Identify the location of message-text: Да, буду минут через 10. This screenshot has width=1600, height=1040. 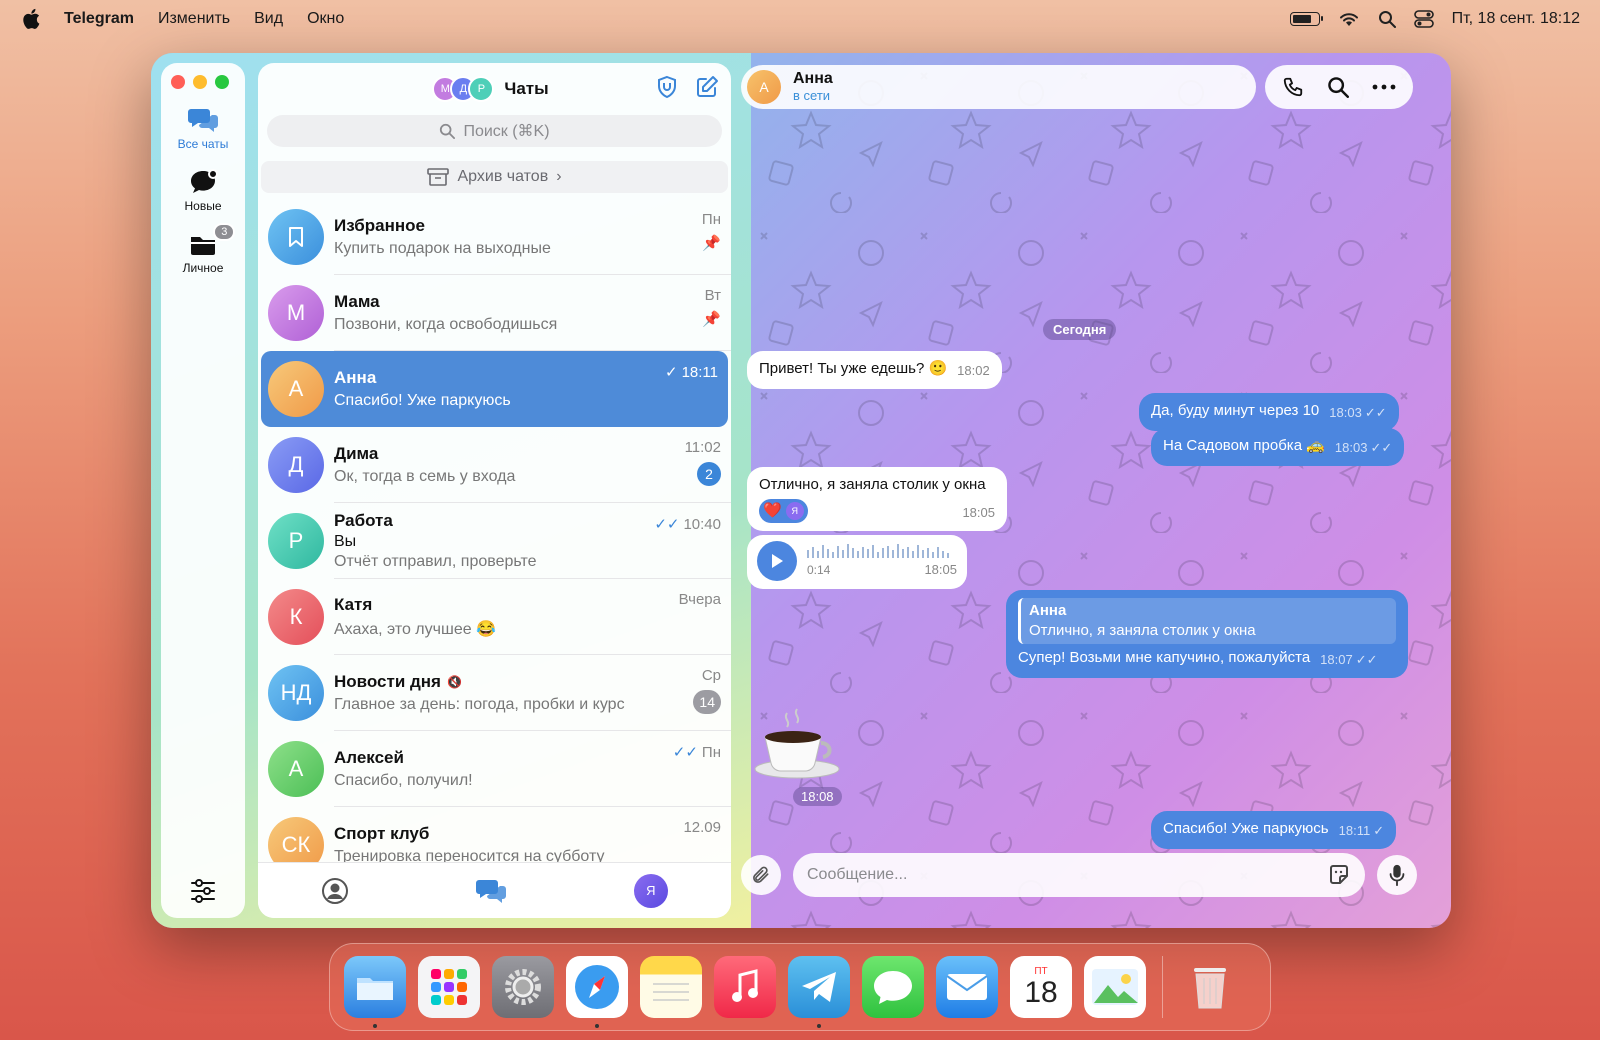
(1235, 410).